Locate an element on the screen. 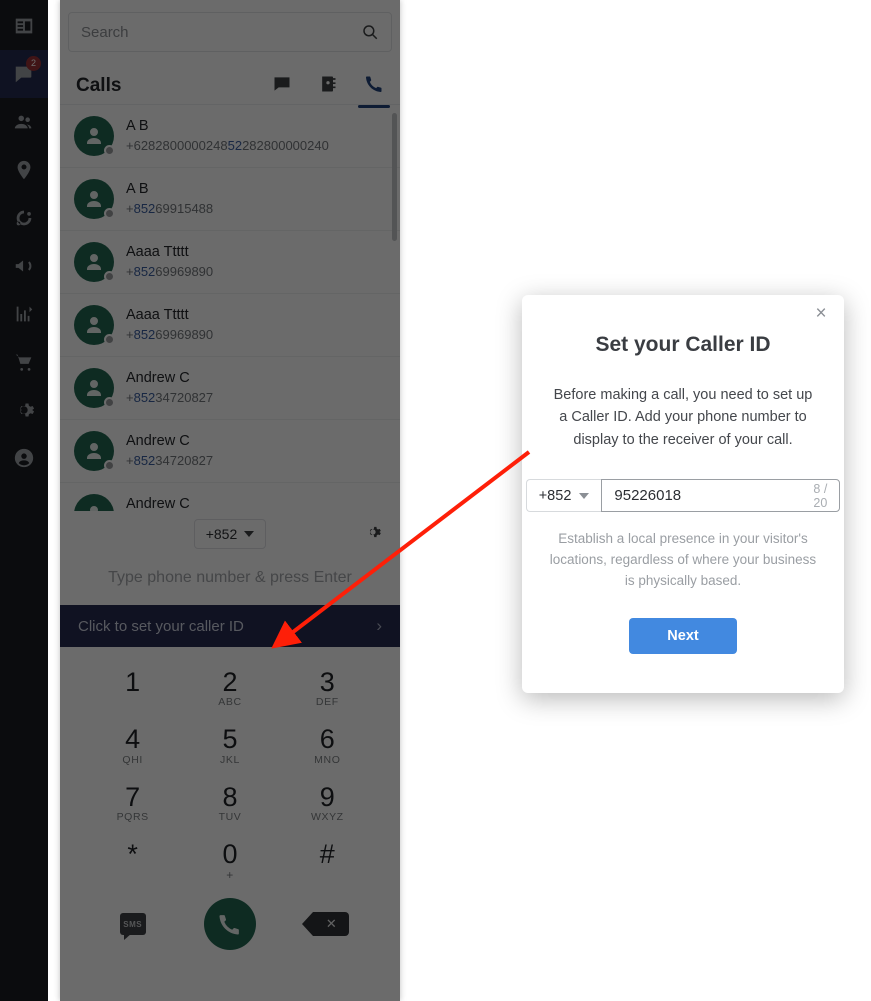 The width and height of the screenshot is (871, 1001). key-letters: ABC is located at coordinates (230, 702).